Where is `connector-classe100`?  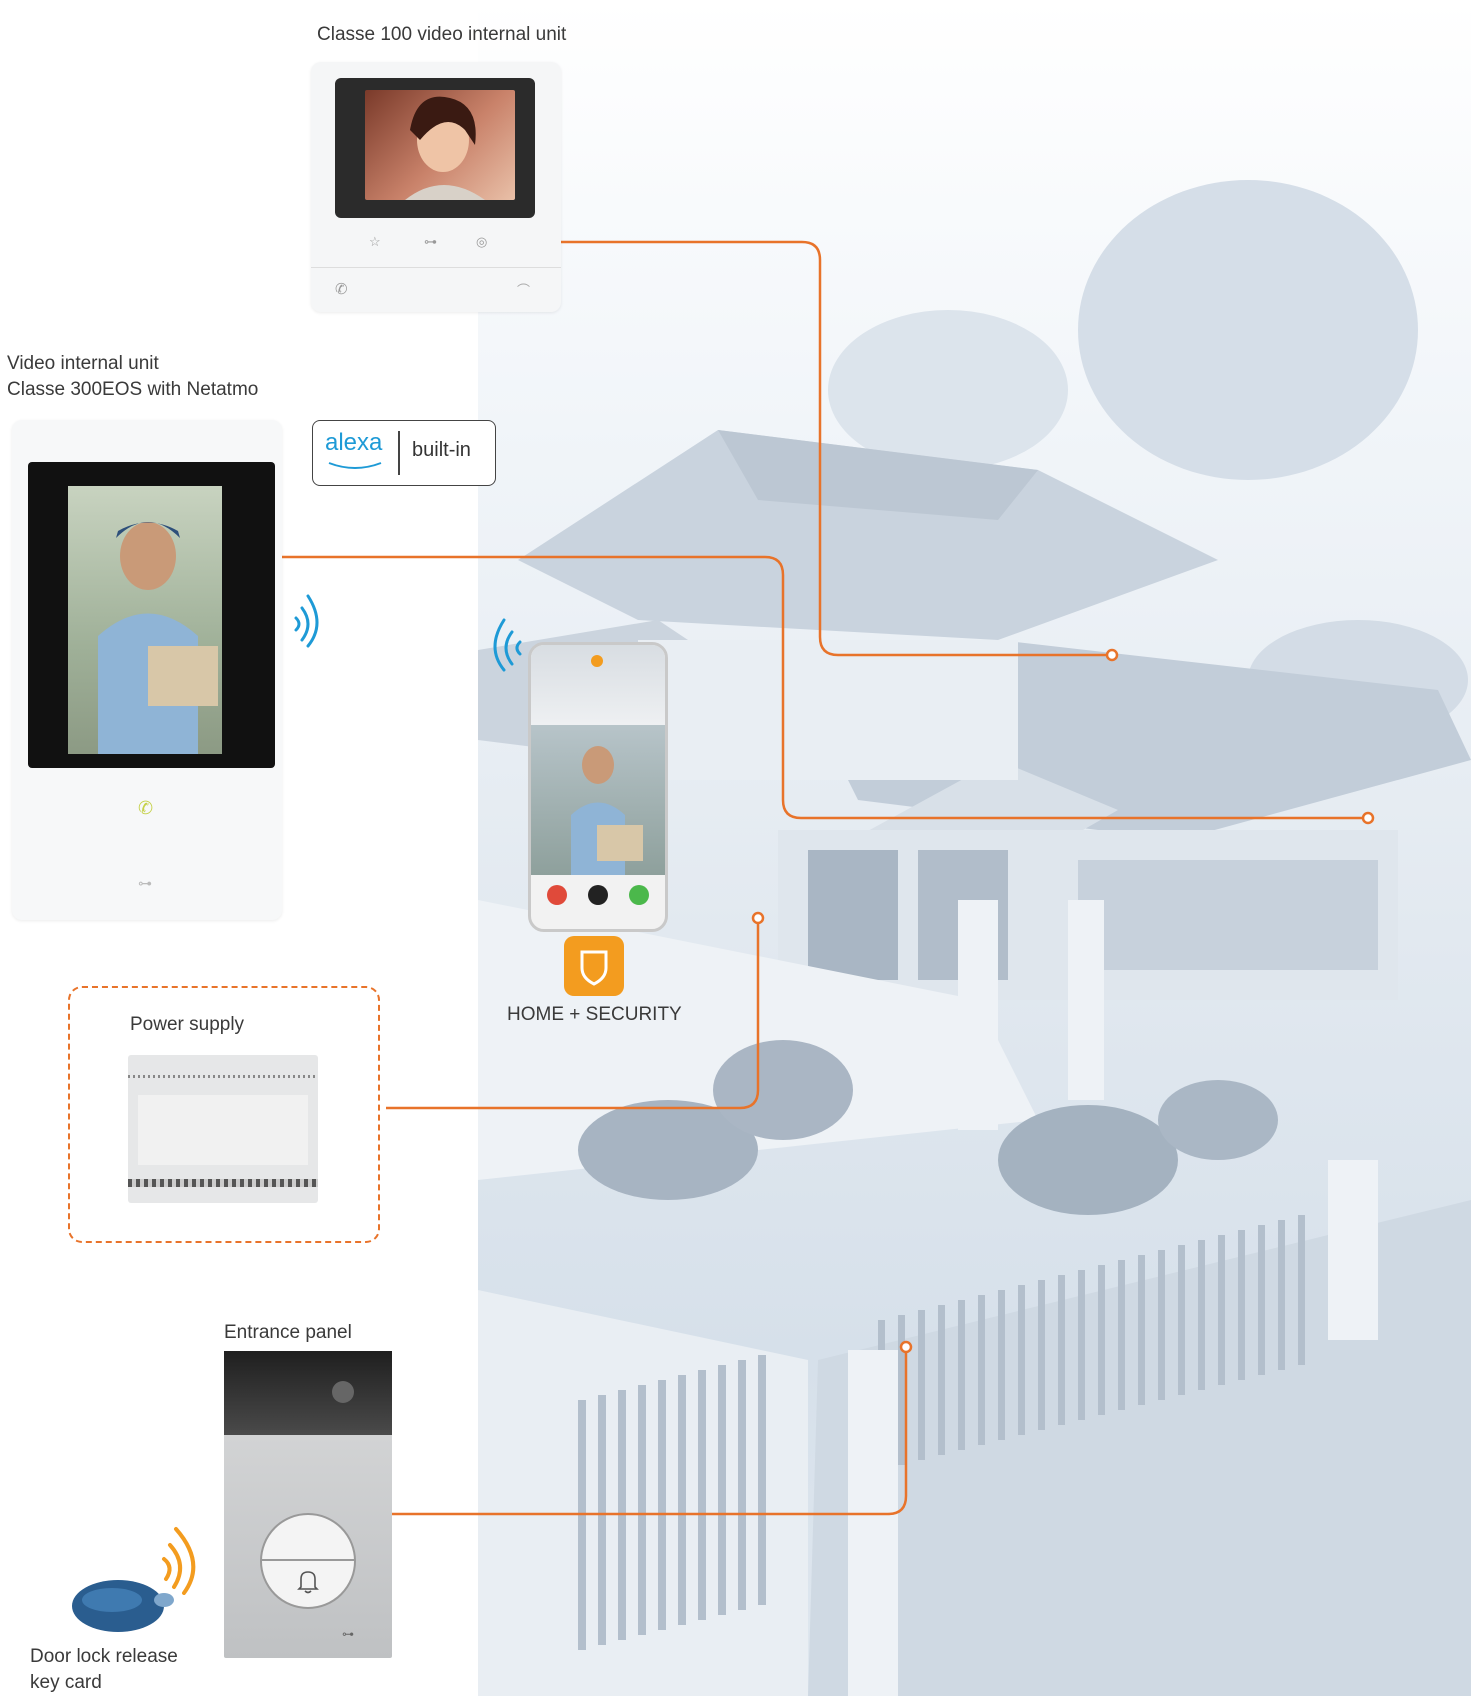
connector-classe100 is located at coordinates (836, 448).